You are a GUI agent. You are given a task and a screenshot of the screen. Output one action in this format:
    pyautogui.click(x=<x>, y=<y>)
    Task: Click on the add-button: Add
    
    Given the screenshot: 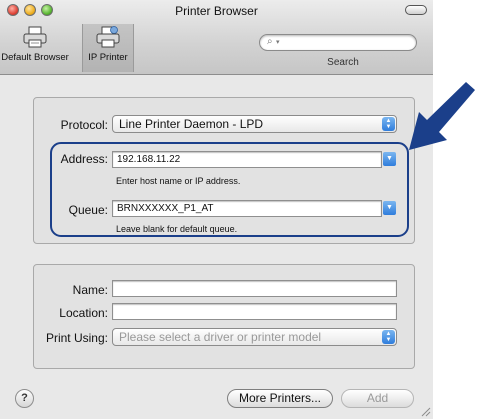 What is the action you would take?
    pyautogui.click(x=377, y=398)
    